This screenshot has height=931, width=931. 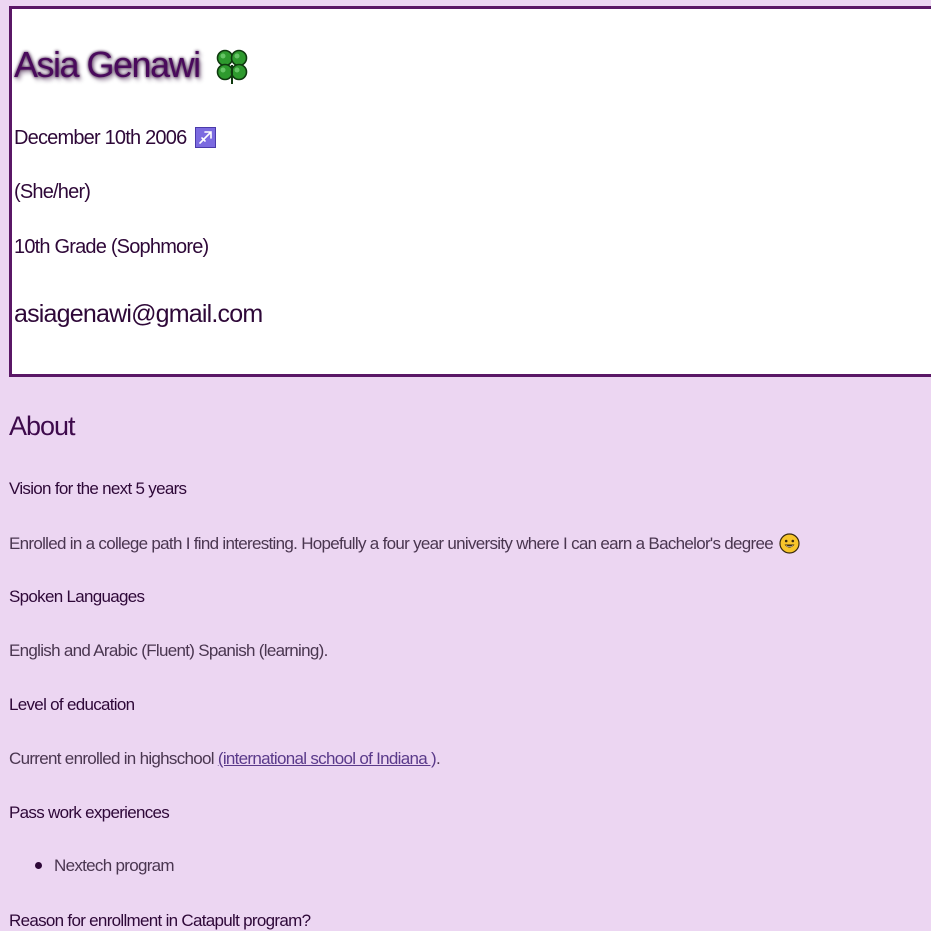 I want to click on about-heading: About, so click(x=42, y=426).